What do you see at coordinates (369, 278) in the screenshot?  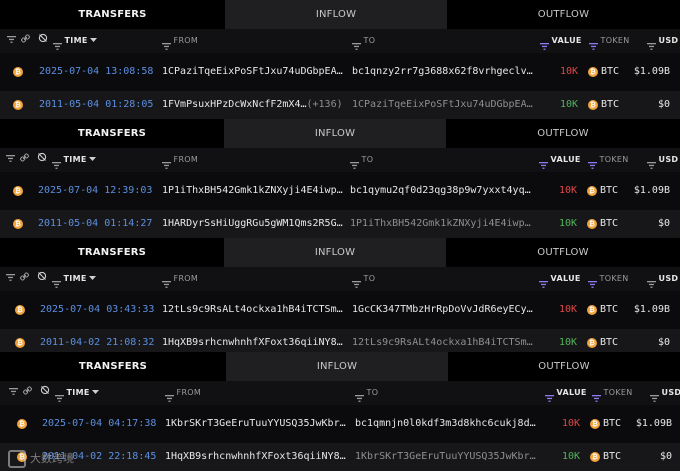 I see `column-to-label: TO` at bounding box center [369, 278].